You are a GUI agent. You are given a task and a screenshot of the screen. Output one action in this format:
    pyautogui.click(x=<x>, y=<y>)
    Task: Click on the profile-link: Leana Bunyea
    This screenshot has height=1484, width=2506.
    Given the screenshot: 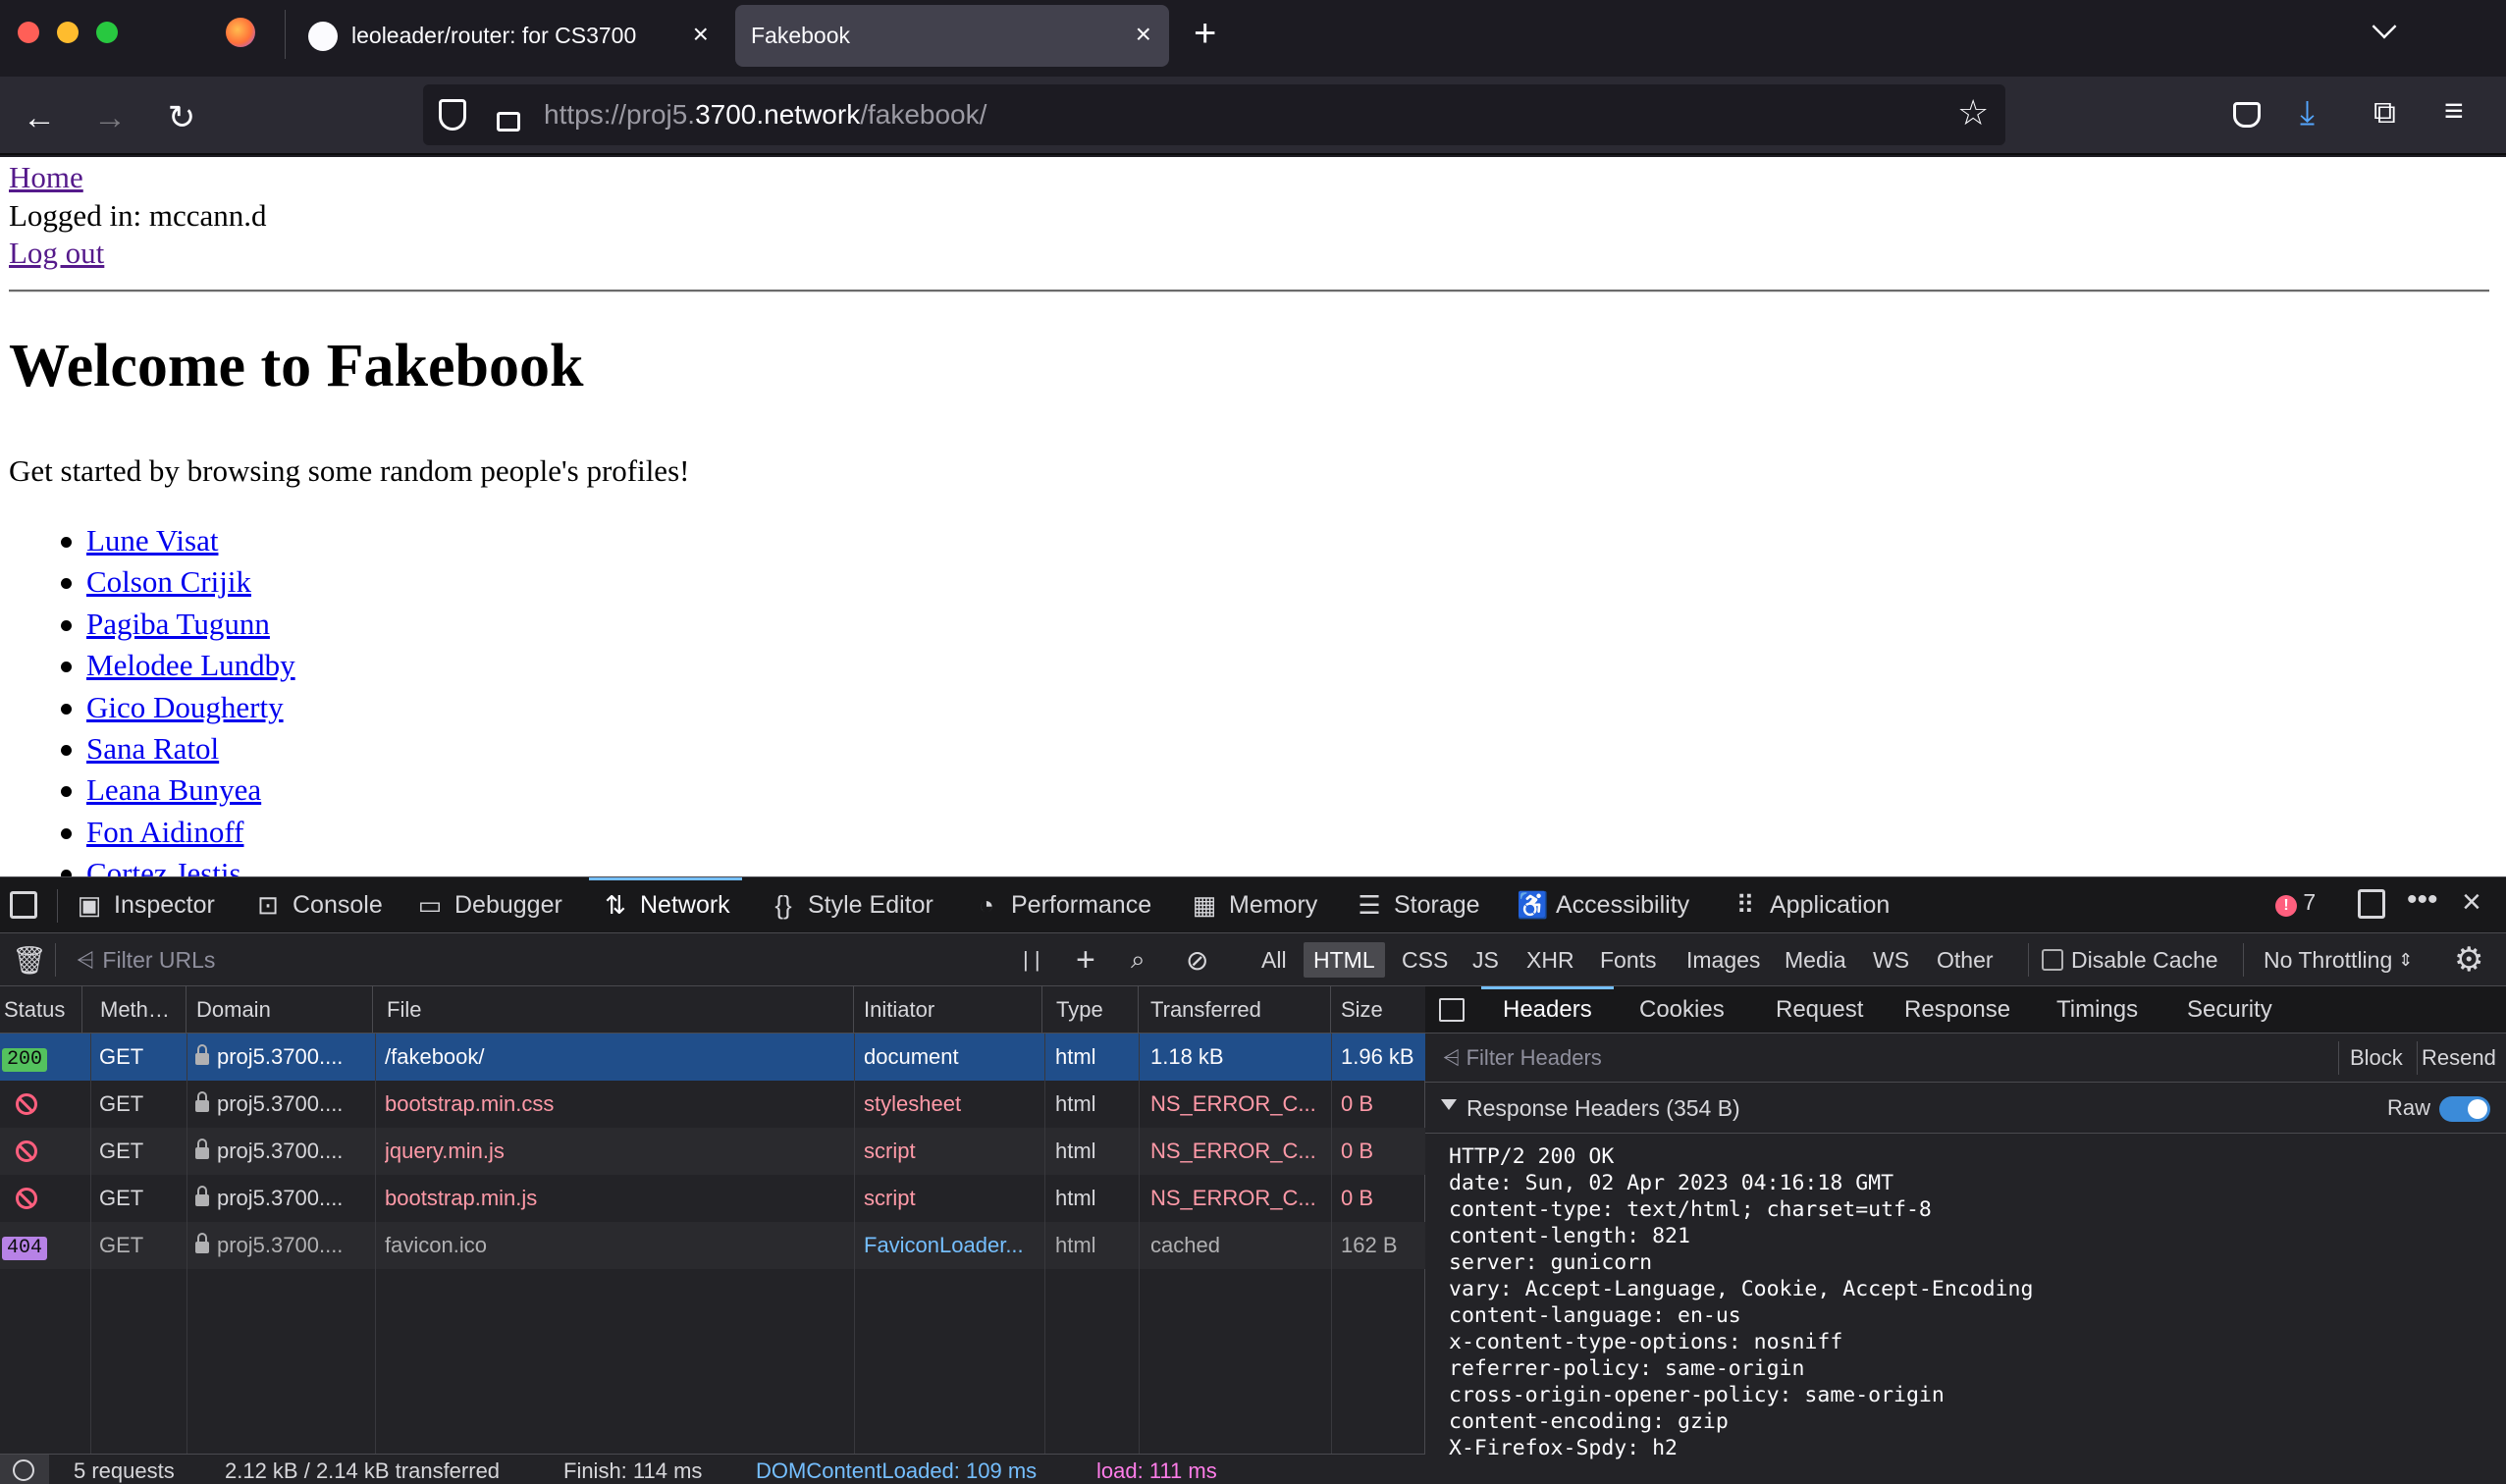 What is the action you would take?
    pyautogui.click(x=173, y=789)
    